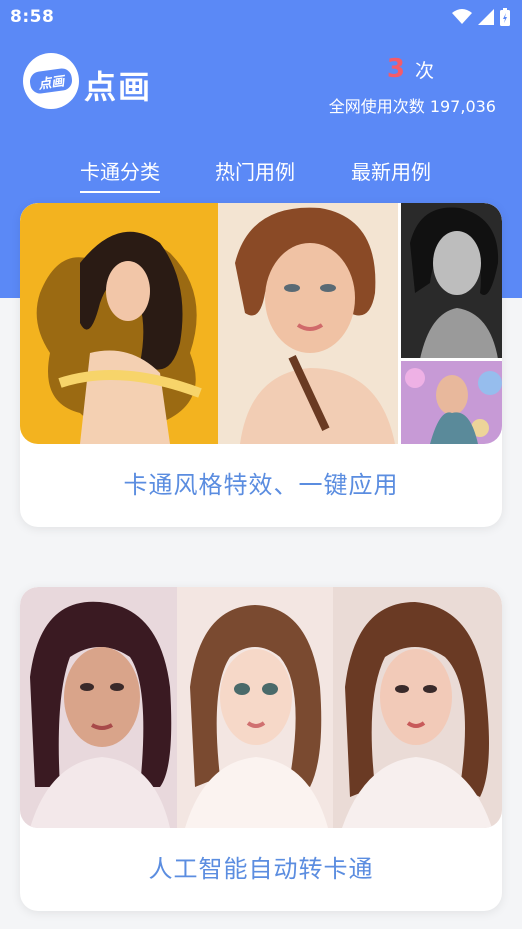 Image resolution: width=522 pixels, height=929 pixels. Describe the element at coordinates (395, 69) in the screenshot. I see `remaining-count-value: 3` at that location.